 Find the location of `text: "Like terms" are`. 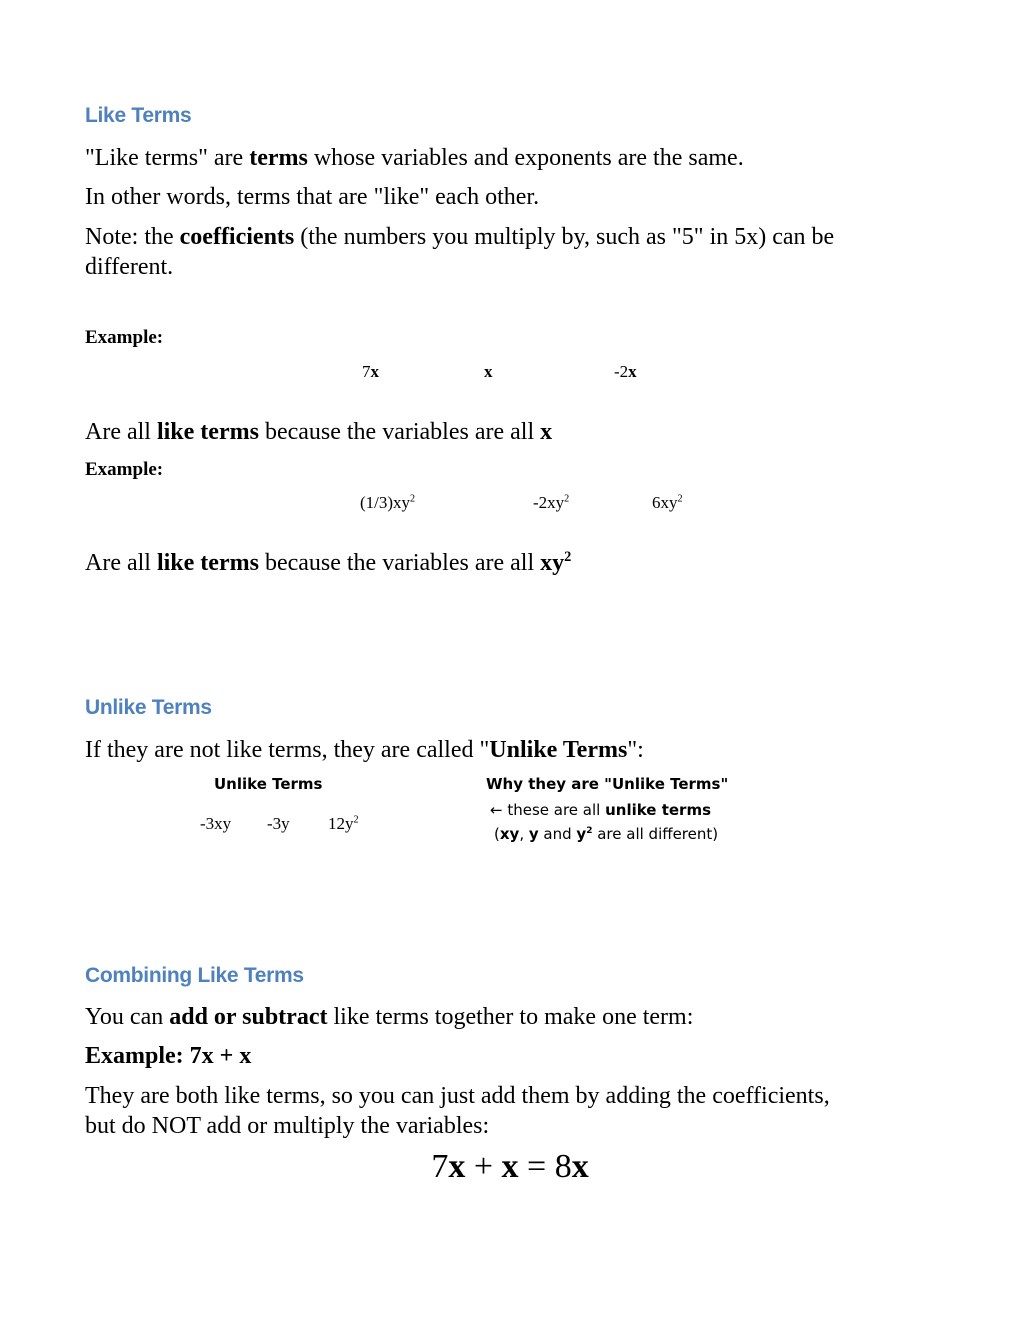

text: "Like terms" are is located at coordinates (167, 158).